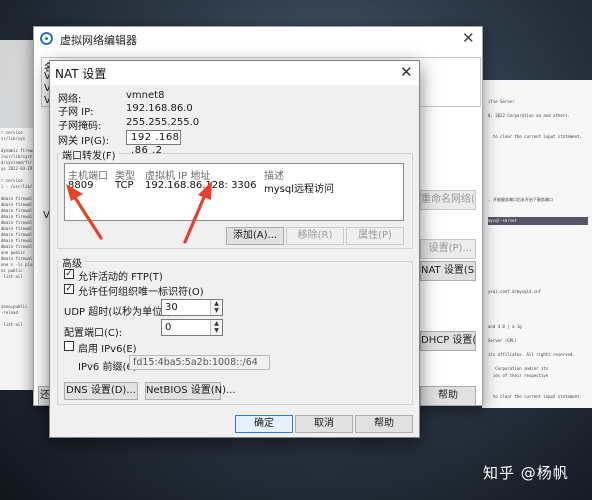 The height and width of the screenshot is (500, 592). I want to click on vne-close-icon: ✕, so click(468, 38).